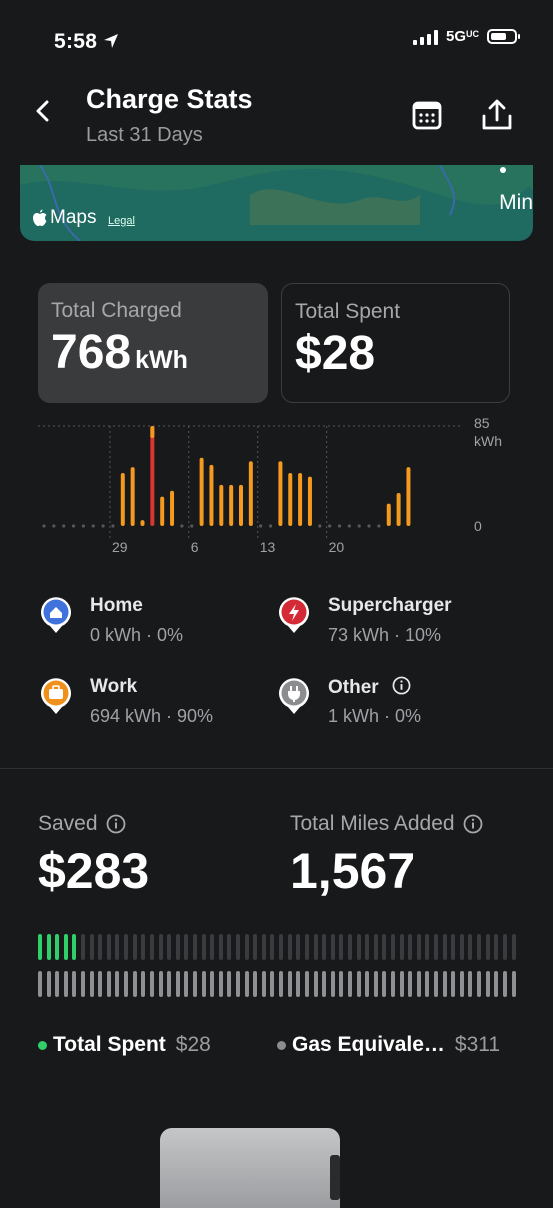 Image resolution: width=553 pixels, height=1208 pixels. Describe the element at coordinates (144, 135) in the screenshot. I see `page-subtitle: Last 31 Days` at that location.